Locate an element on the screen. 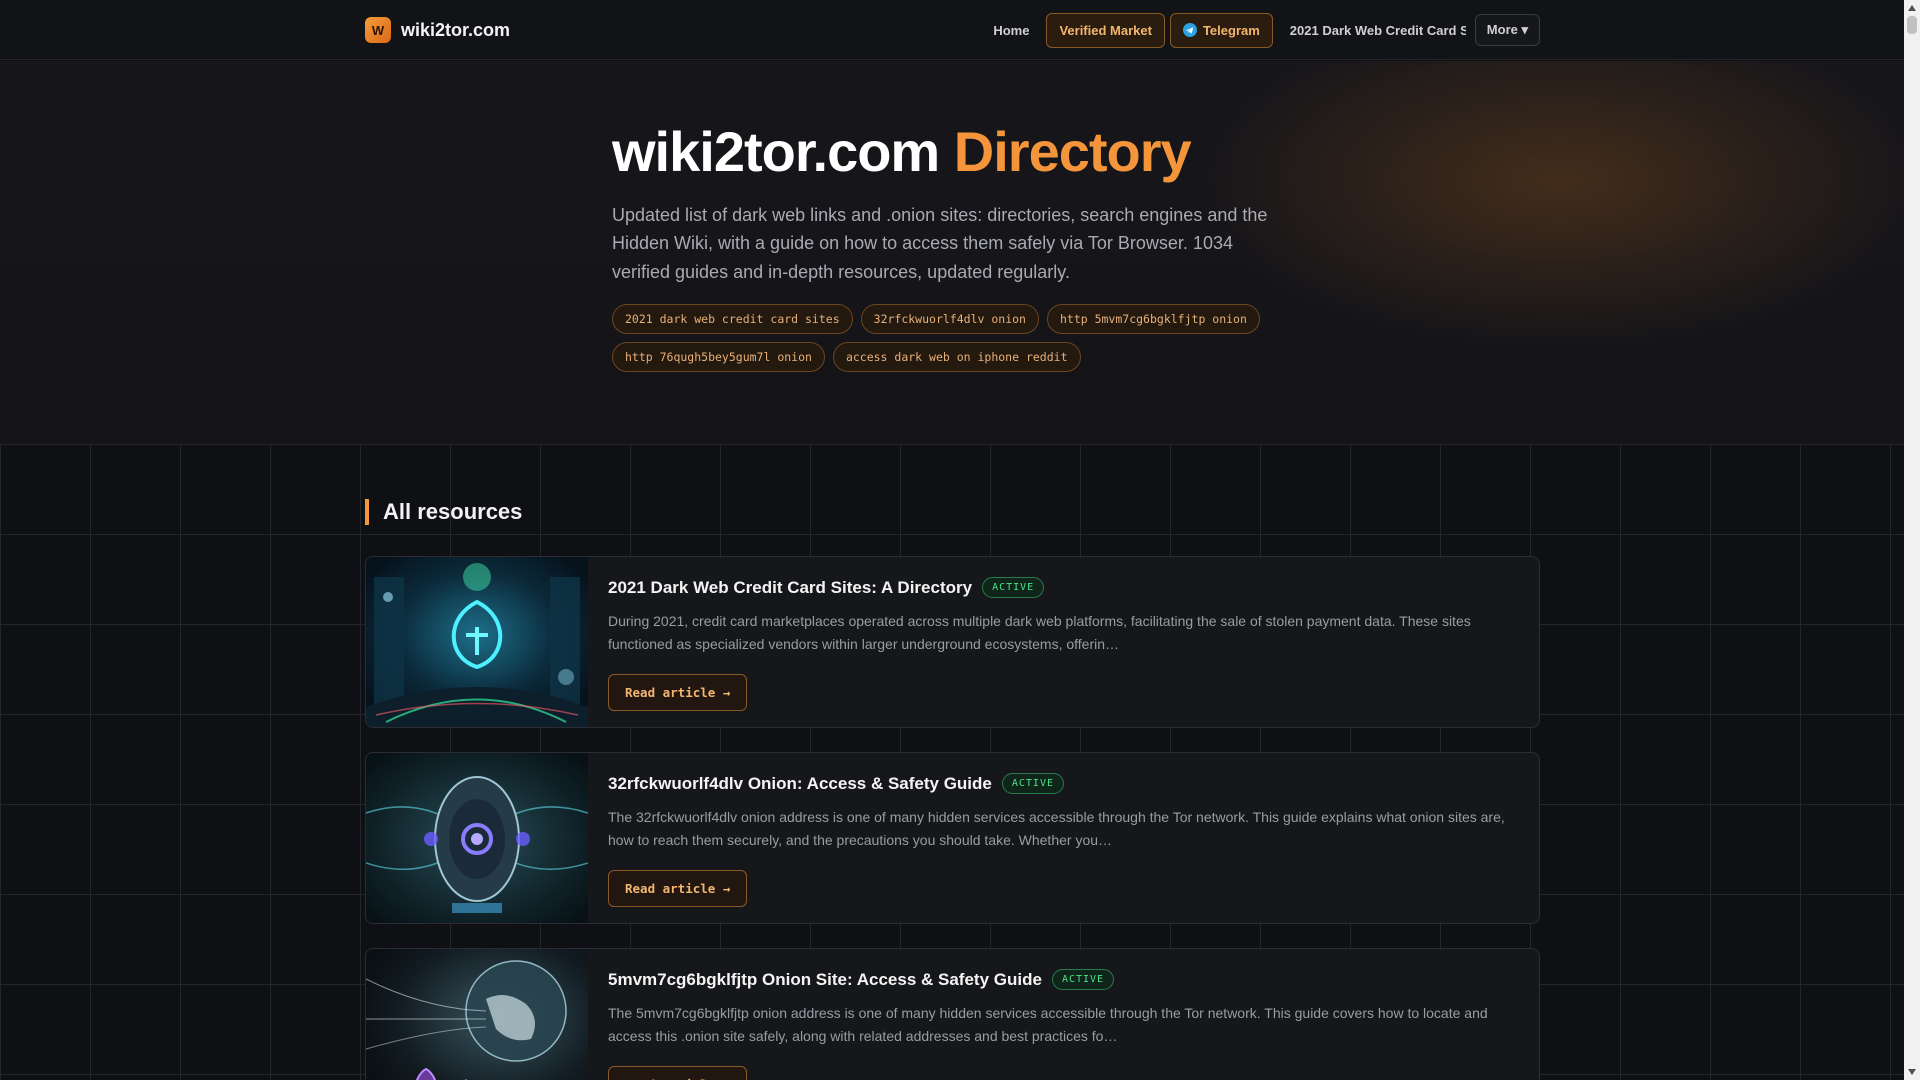 This screenshot has height=1080, width=1920. brand-logo-icon: W is located at coordinates (378, 30).